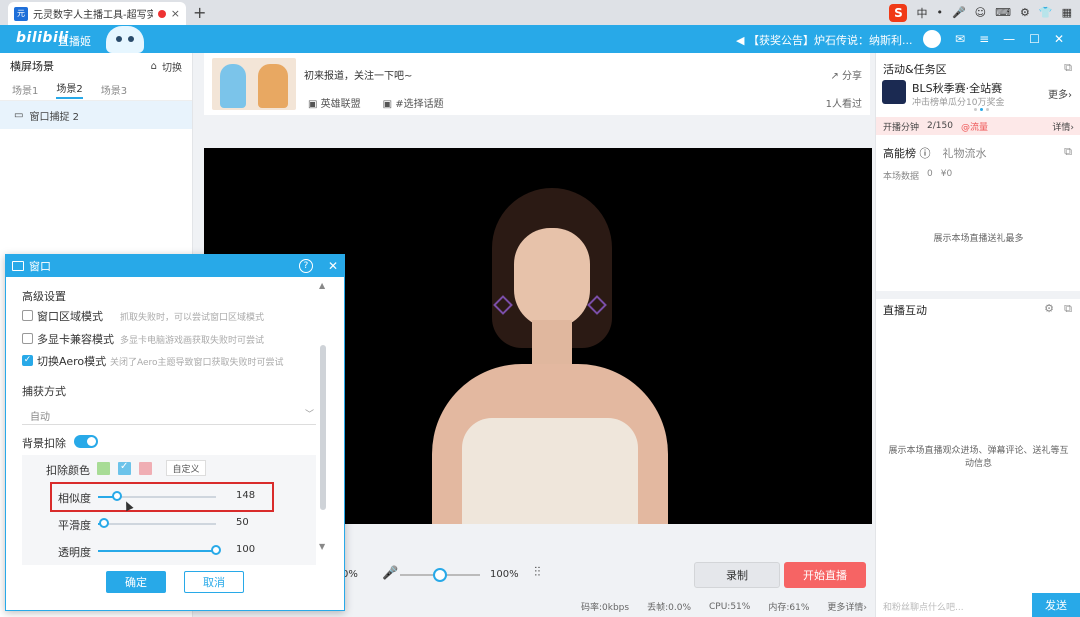 This screenshot has width=1080, height=617. What do you see at coordinates (957, 88) in the screenshot?
I see `event-title: BLS秋季赛·全站赛` at bounding box center [957, 88].